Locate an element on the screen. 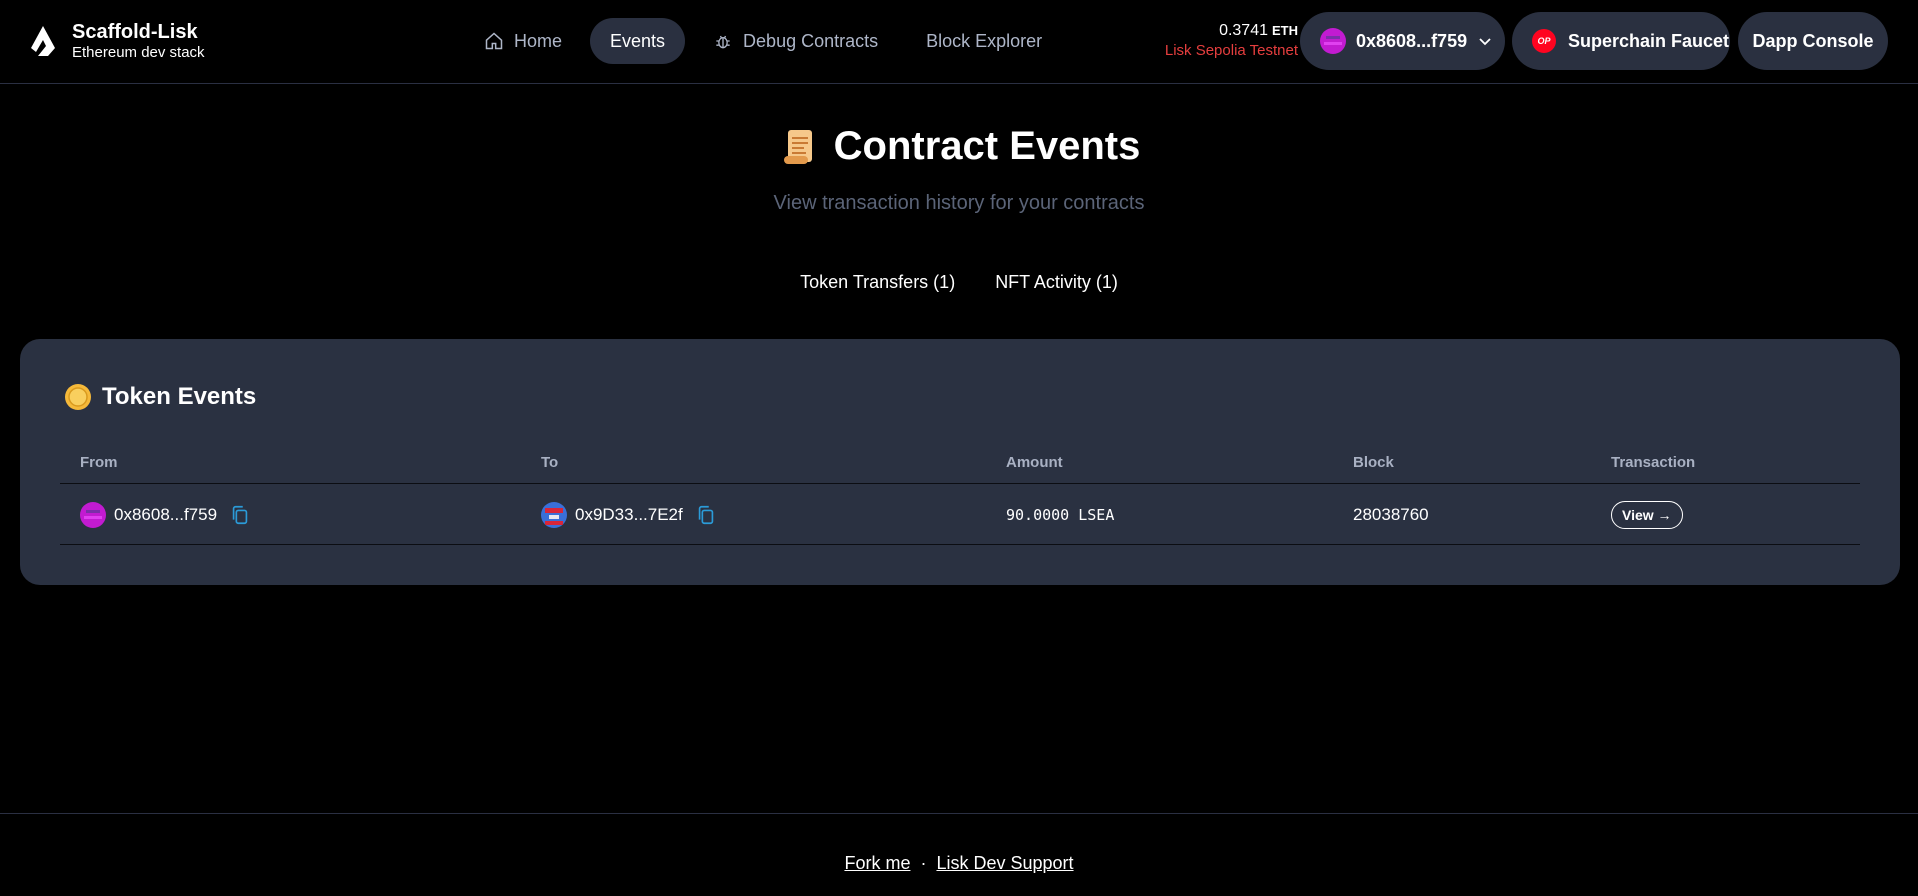 This screenshot has height=896, width=1918. tab-nft-activity: NFT Activity (1) is located at coordinates (1056, 282).